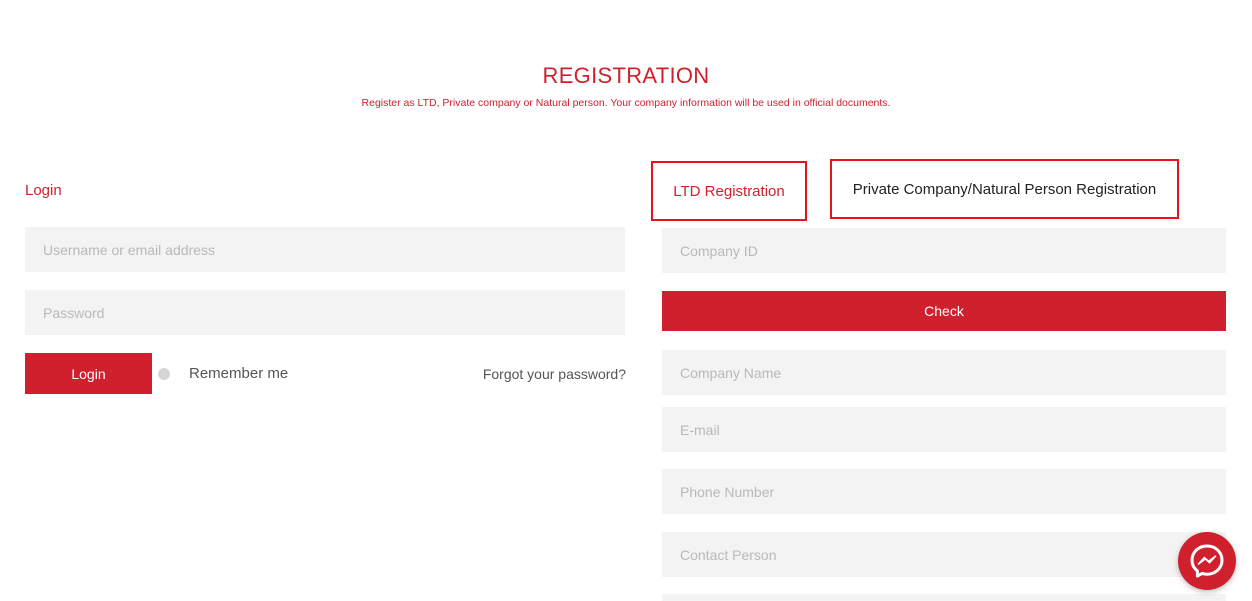 The height and width of the screenshot is (601, 1252). Describe the element at coordinates (88, 373) in the screenshot. I see `login-button: Login` at that location.